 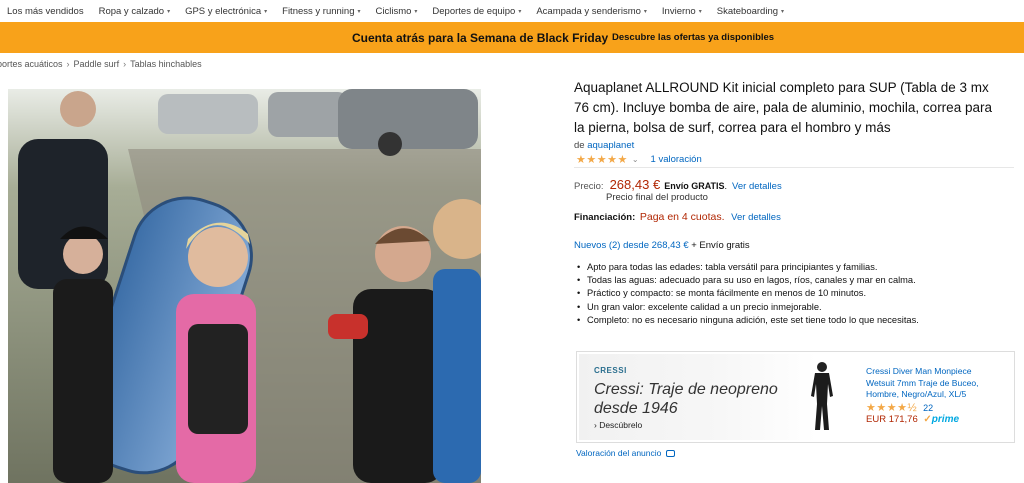 I want to click on ad-headline: Cressi: Traje de neopreno desde 1946, so click(x=686, y=399).